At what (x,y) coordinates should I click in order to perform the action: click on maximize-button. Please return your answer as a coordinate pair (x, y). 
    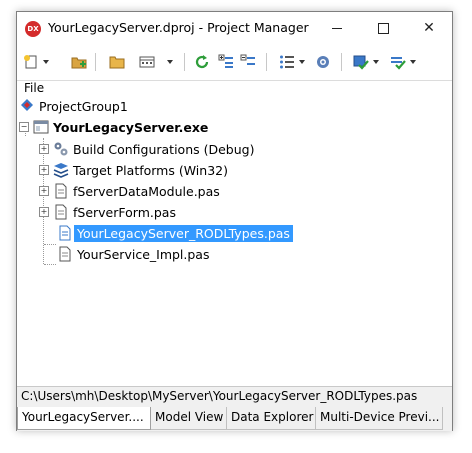
    Looking at the image, I should click on (383, 28).